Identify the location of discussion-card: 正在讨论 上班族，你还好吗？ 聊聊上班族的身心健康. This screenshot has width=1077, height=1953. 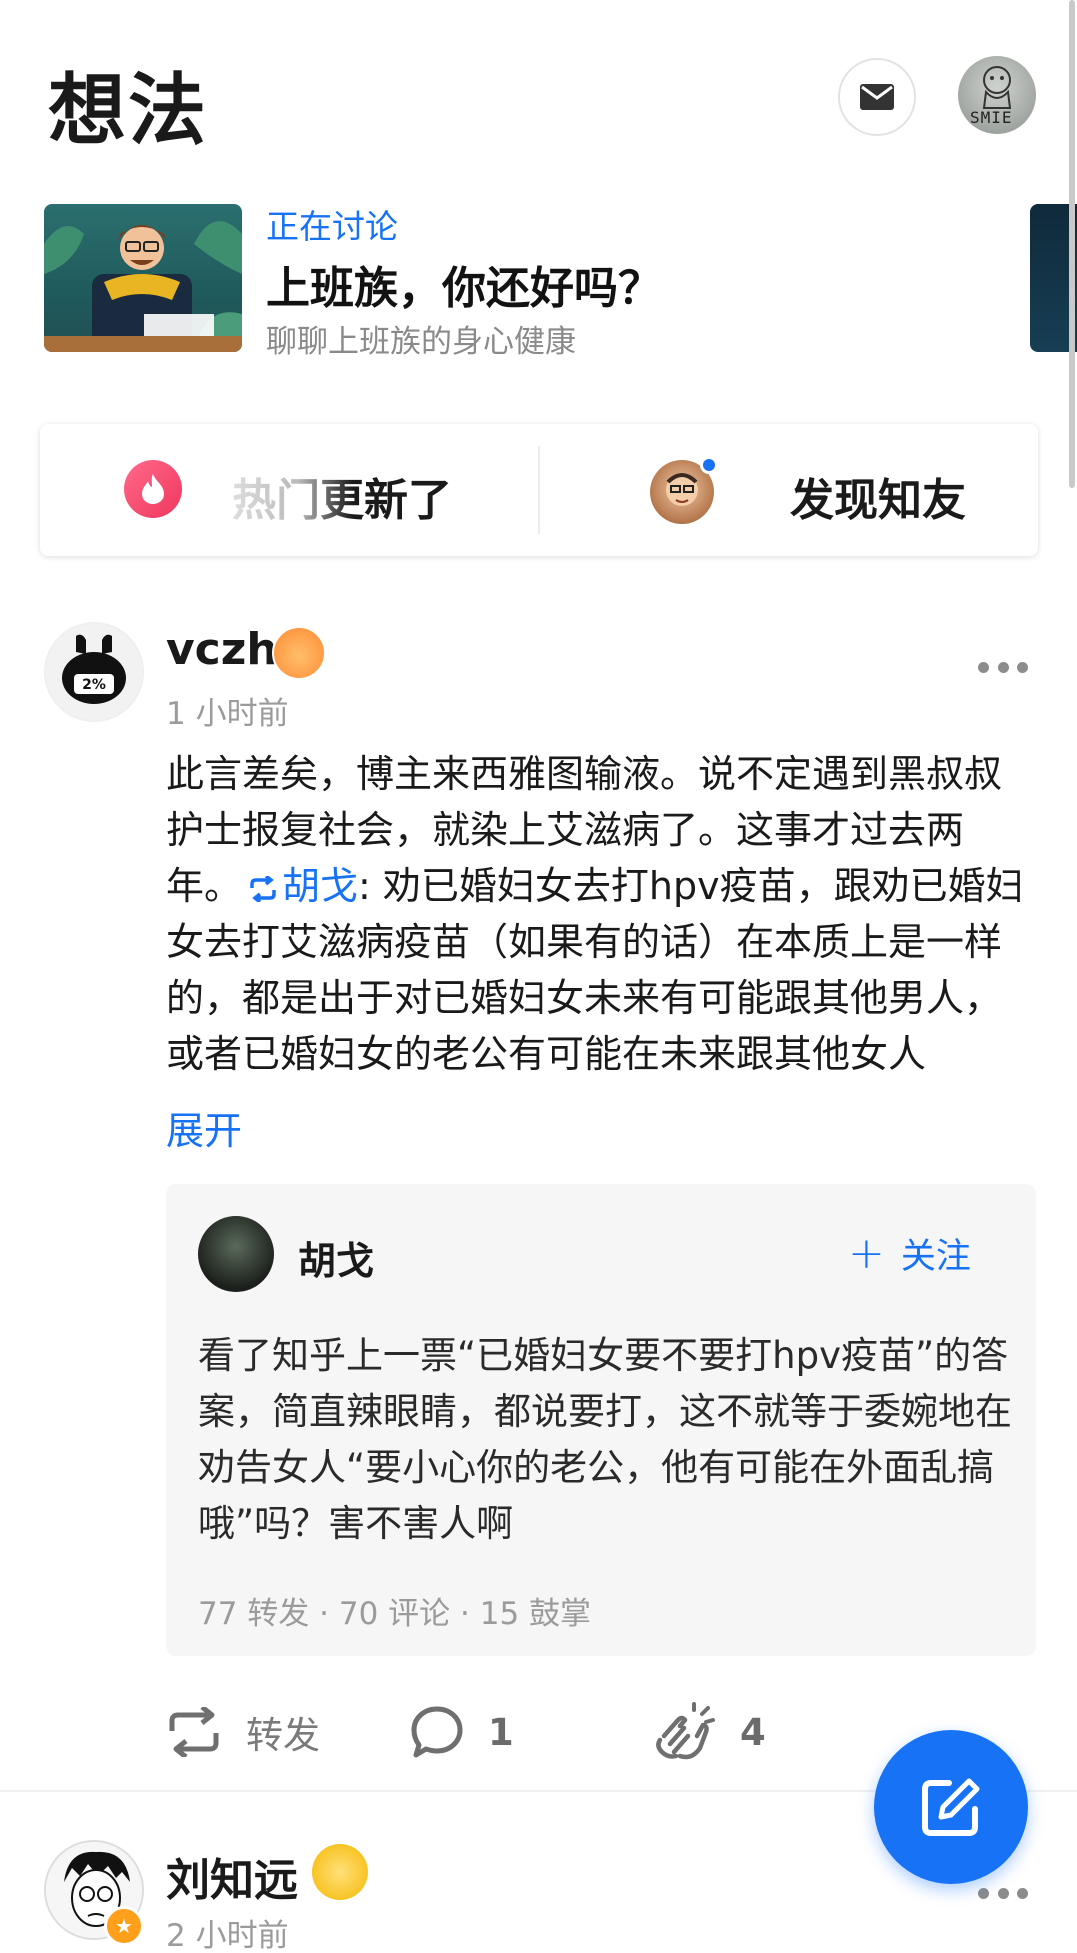
(544, 282).